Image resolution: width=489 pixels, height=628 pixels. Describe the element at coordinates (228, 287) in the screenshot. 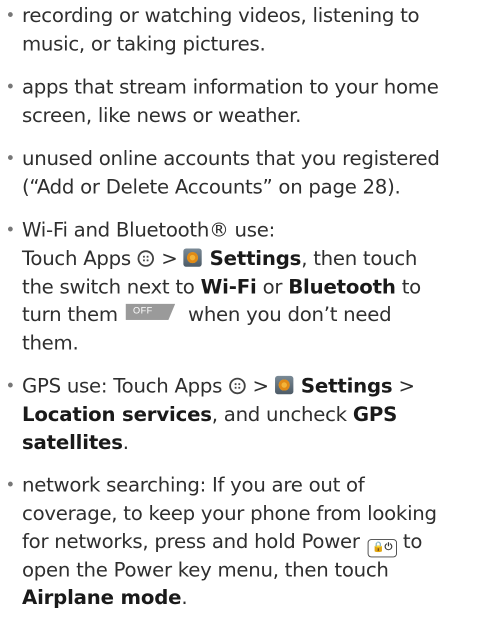

I see `wifi-label: Wi-Fi` at that location.